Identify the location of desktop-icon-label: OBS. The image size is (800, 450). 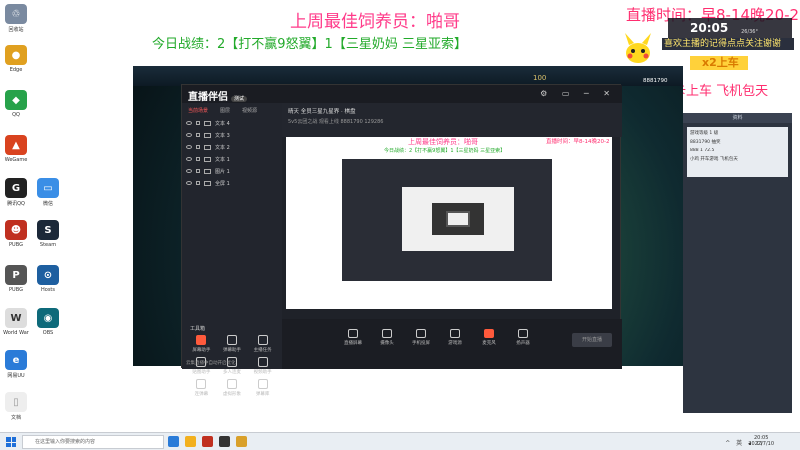
(48, 333).